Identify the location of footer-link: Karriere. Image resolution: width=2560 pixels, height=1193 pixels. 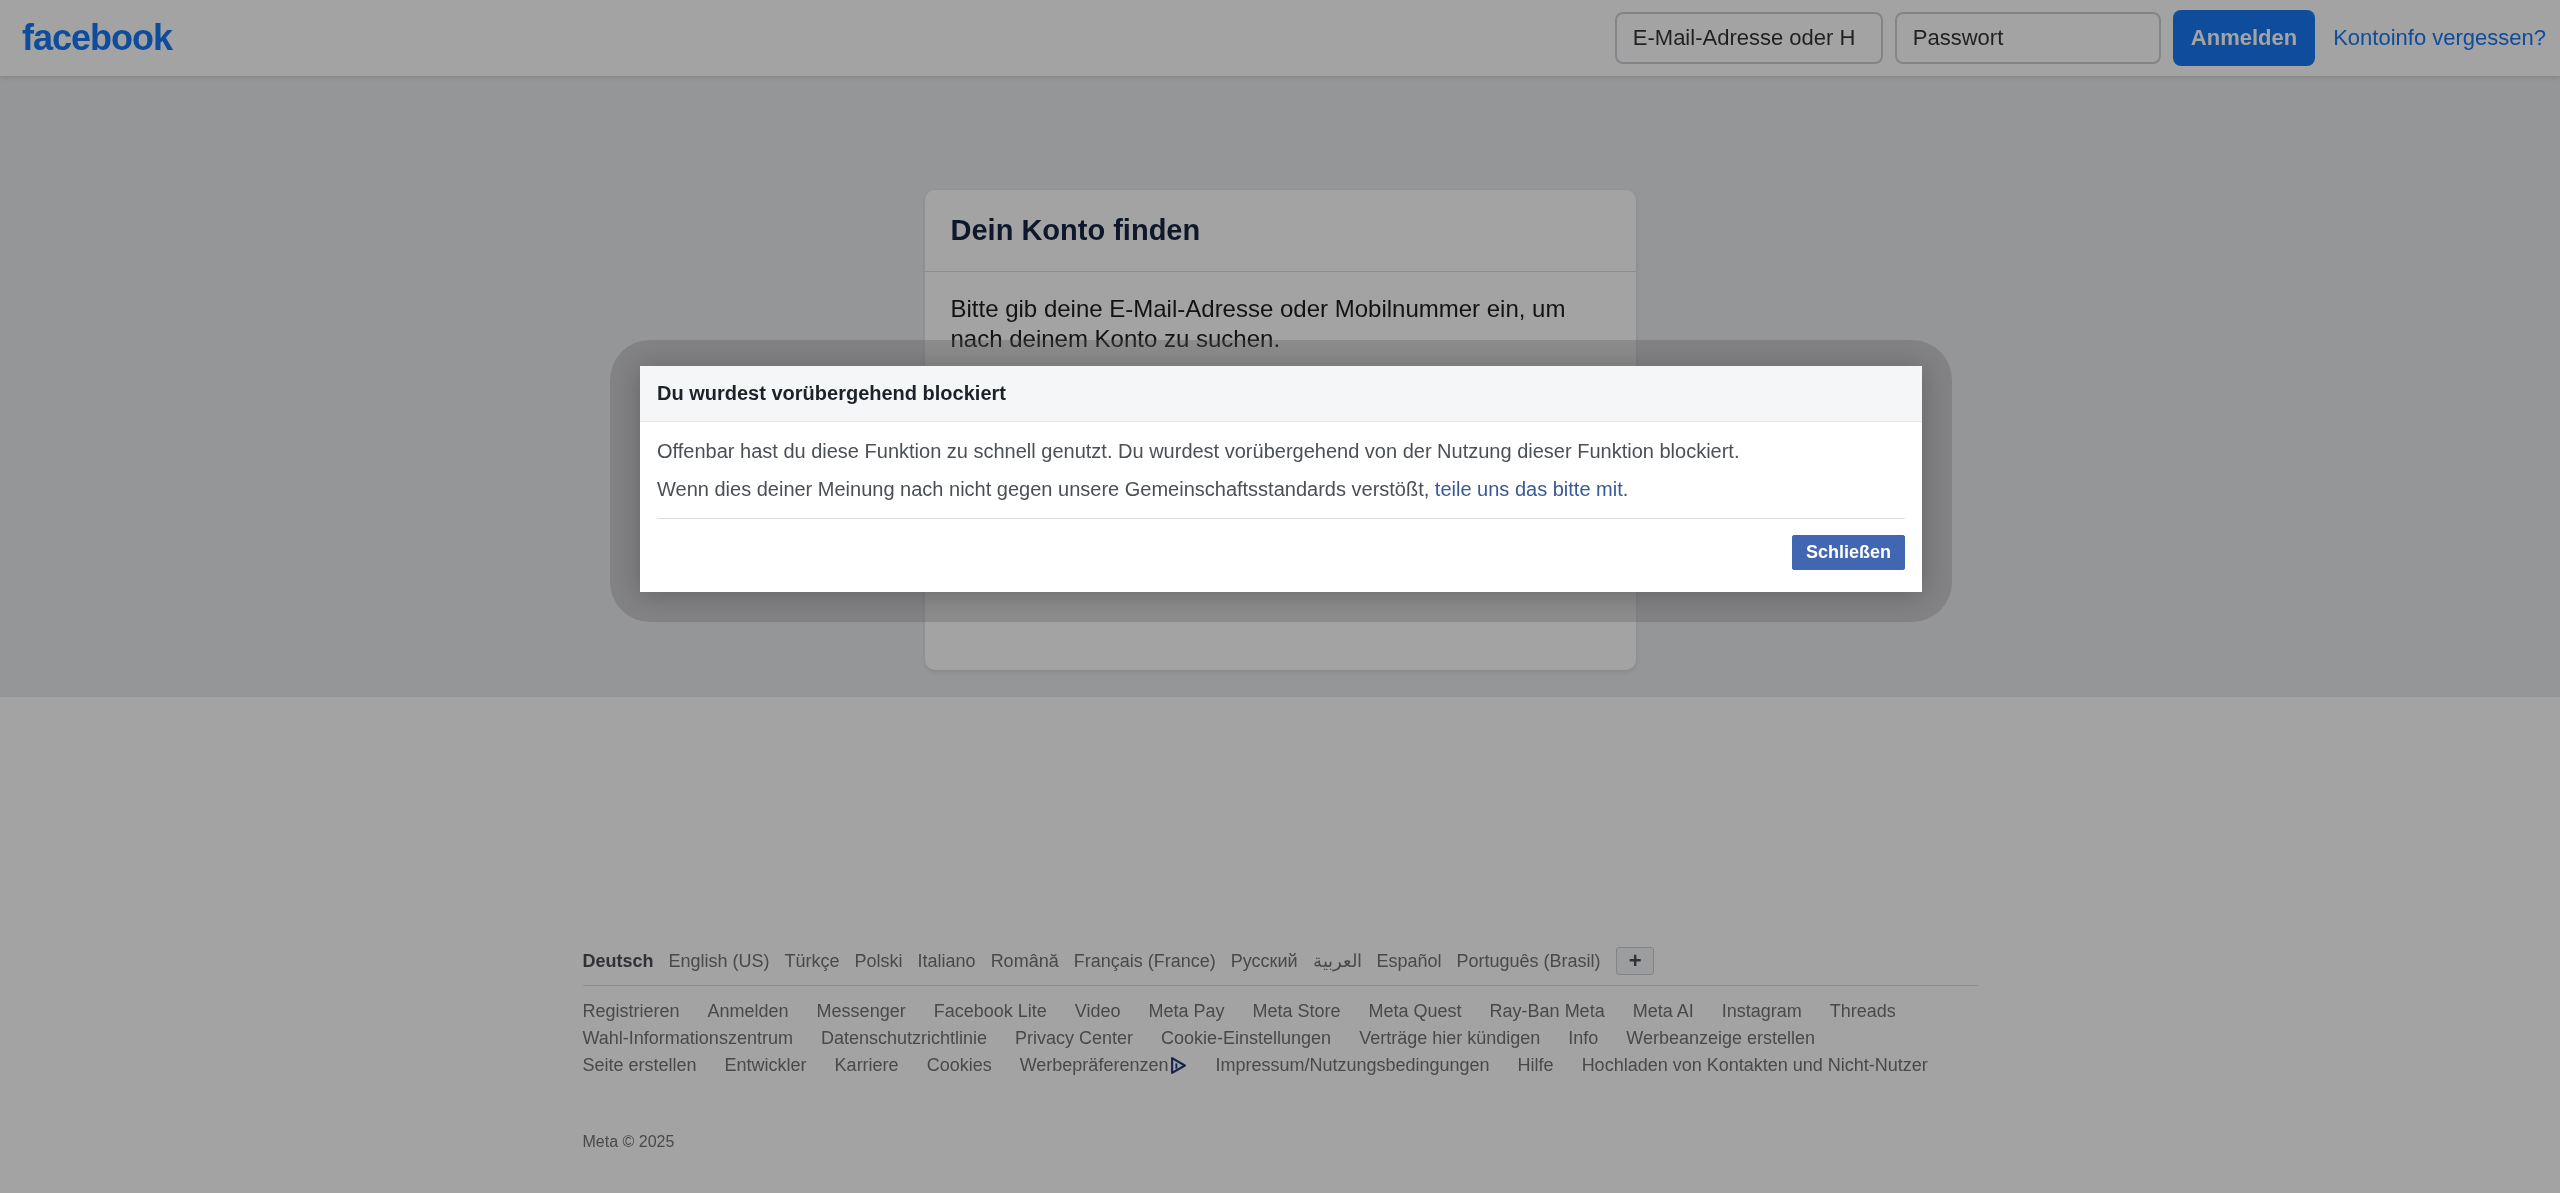
(866, 1065).